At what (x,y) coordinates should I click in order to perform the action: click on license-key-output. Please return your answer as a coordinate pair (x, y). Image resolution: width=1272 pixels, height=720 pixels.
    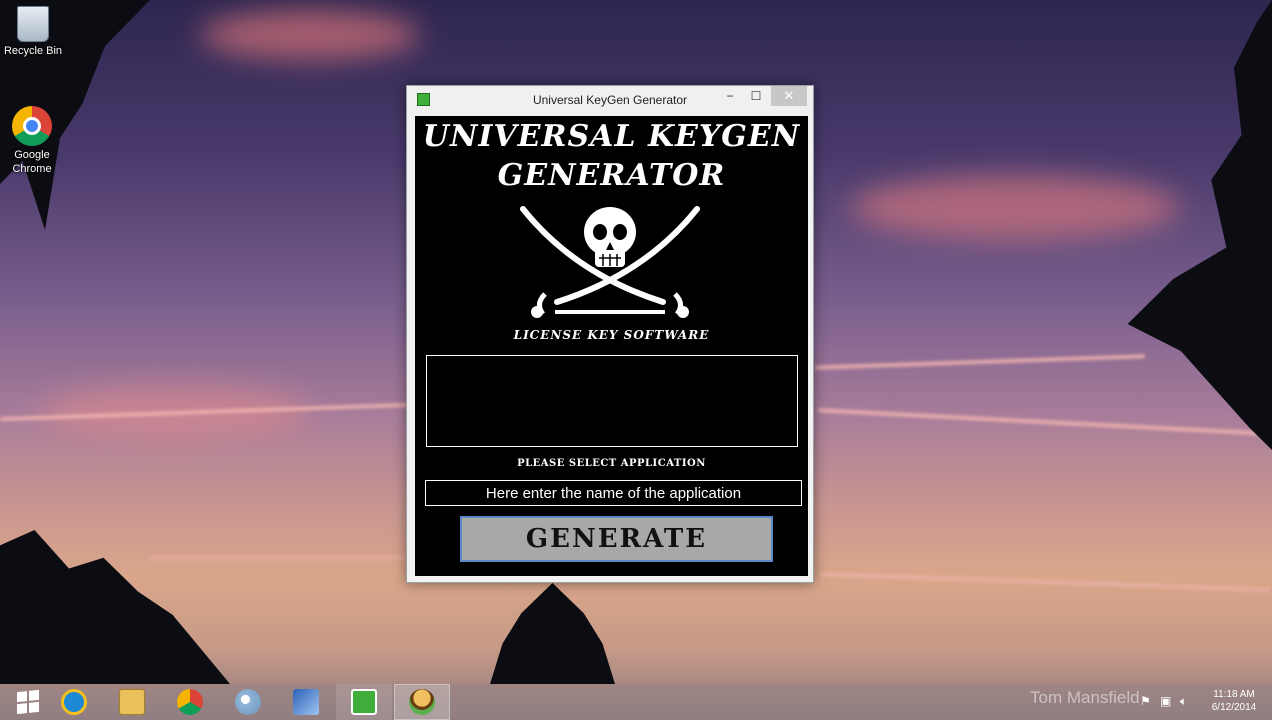
    Looking at the image, I should click on (612, 401).